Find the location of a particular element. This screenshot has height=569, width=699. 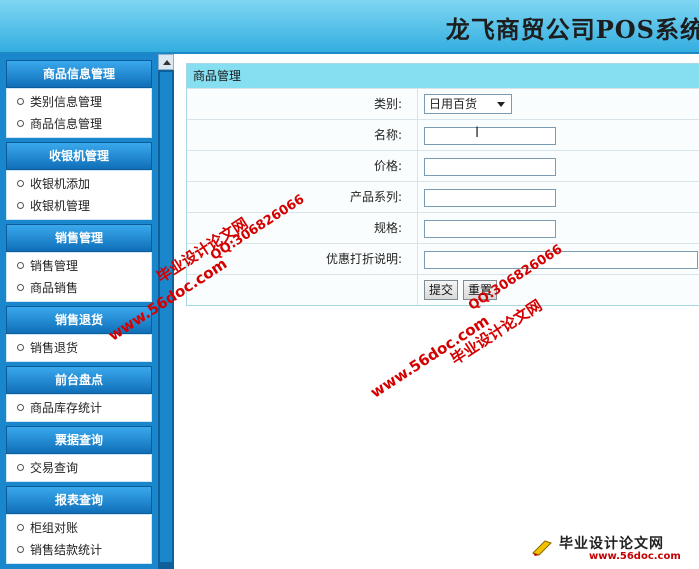

menu-group-inventory: 前台盘点 商品库存统计 is located at coordinates (79, 394).